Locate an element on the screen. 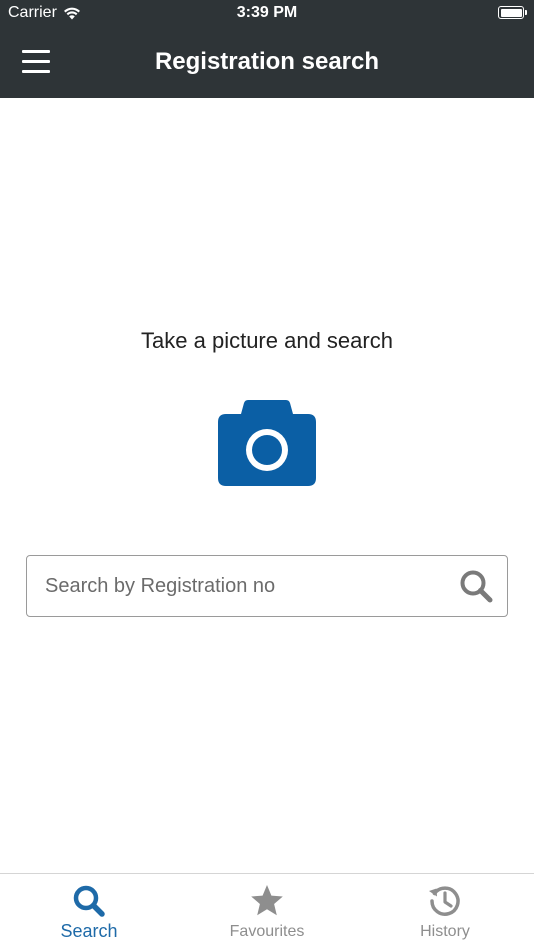 This screenshot has height=950, width=534. tab-search: Search is located at coordinates (89, 912).